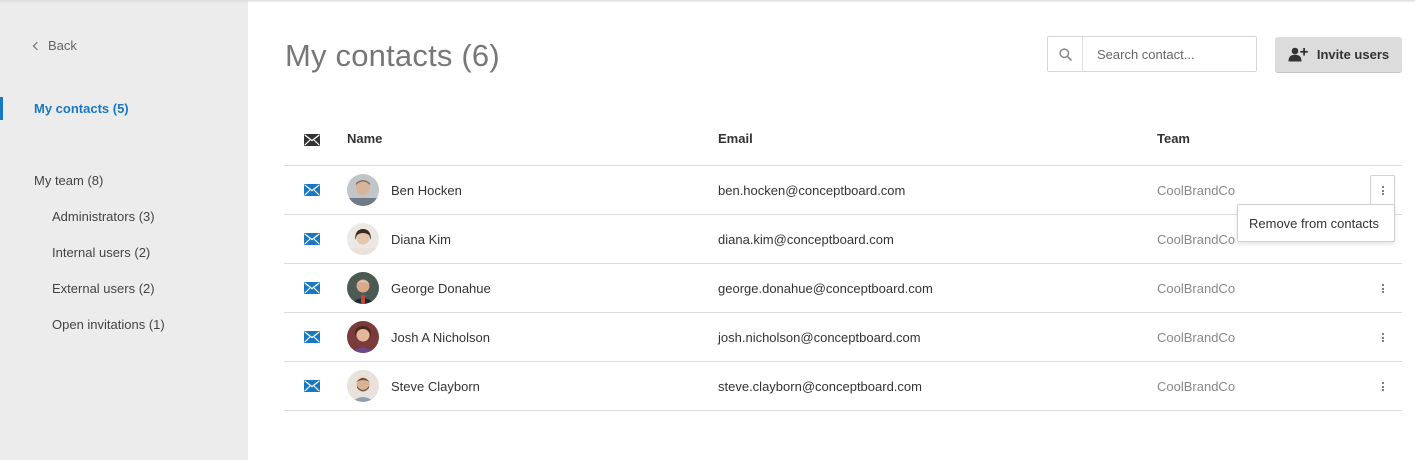 This screenshot has width=1415, height=460. Describe the element at coordinates (441, 337) in the screenshot. I see `contact-name: Josh A Nicholson` at that location.